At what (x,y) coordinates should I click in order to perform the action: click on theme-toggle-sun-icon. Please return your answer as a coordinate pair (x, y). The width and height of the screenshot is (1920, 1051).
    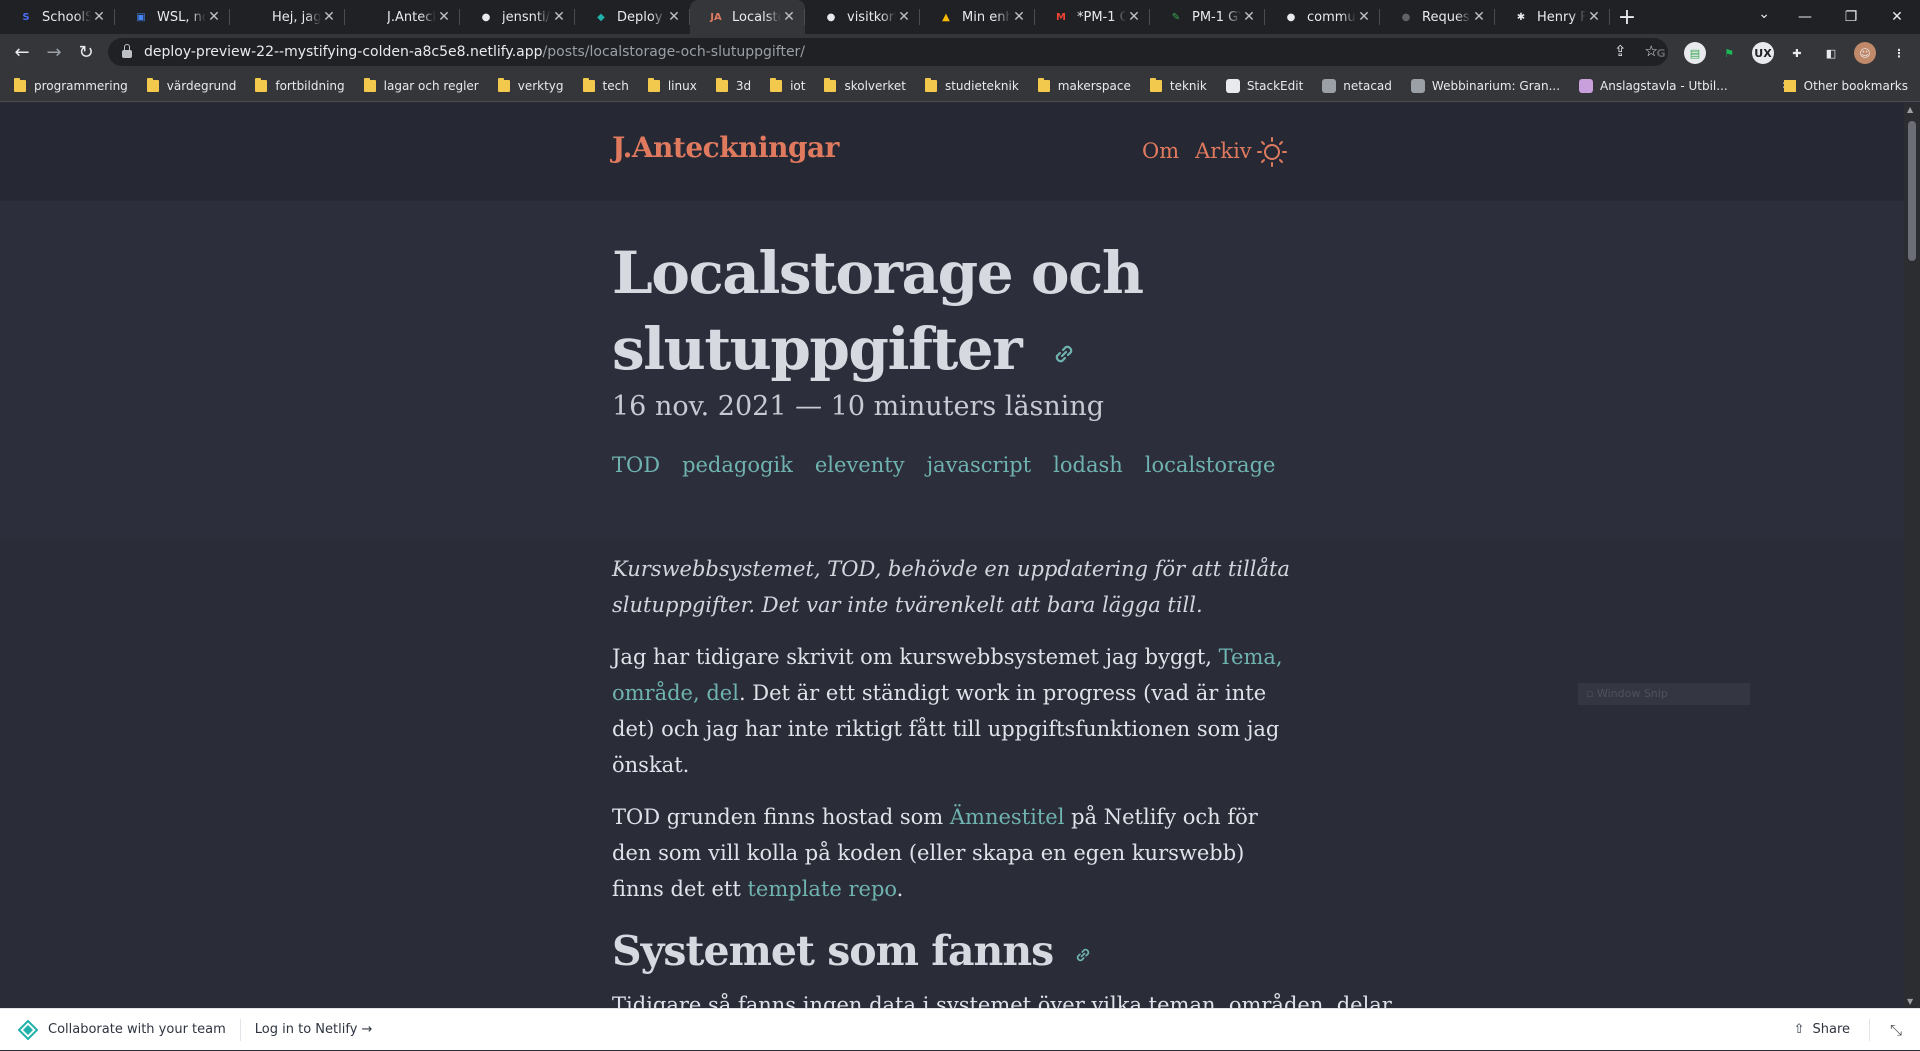
    Looking at the image, I should click on (1272, 152).